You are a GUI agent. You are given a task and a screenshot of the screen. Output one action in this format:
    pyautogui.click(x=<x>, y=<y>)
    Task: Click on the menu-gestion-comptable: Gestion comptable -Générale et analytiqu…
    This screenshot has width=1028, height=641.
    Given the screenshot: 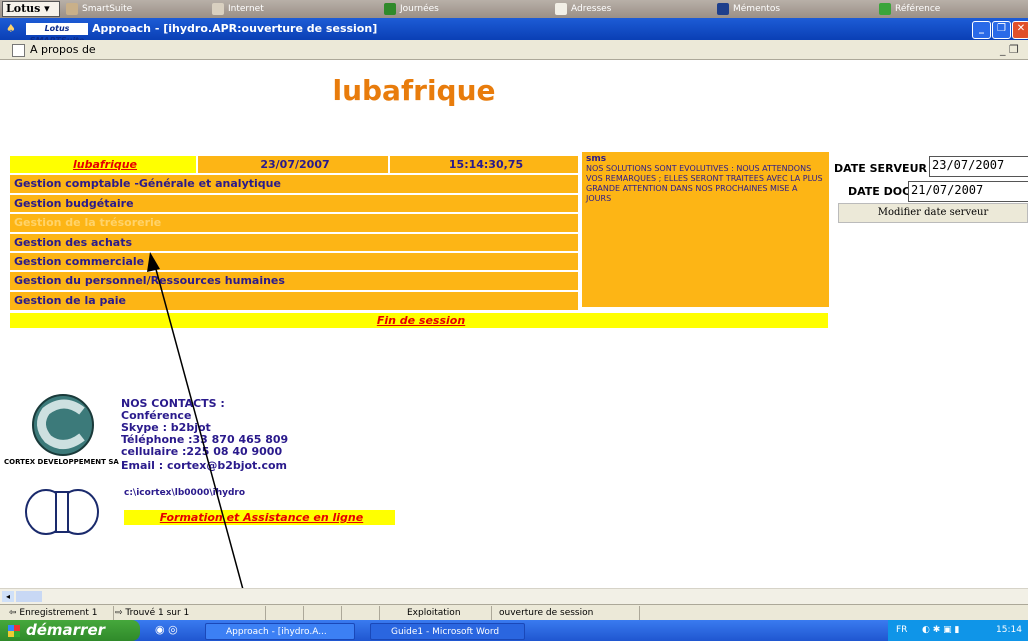 What is the action you would take?
    pyautogui.click(x=294, y=184)
    